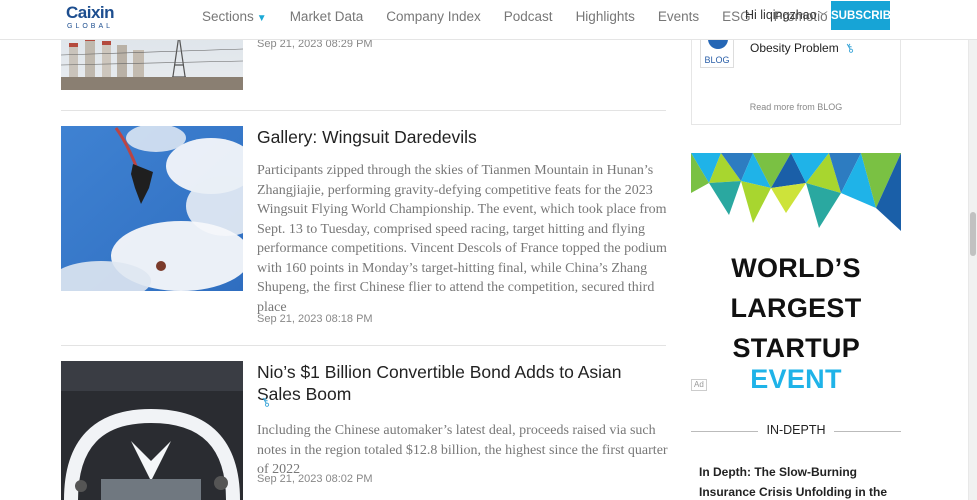  What do you see at coordinates (794, 48) in the screenshot?
I see `blog-post-title-text: Obesity Problem` at bounding box center [794, 48].